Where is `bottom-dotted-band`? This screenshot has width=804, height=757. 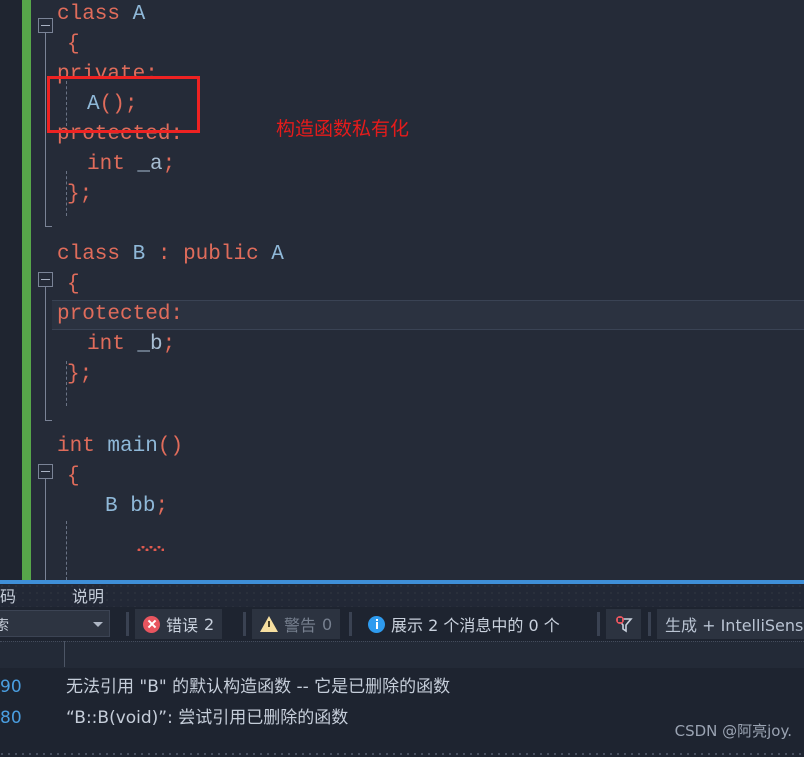 bottom-dotted-band is located at coordinates (402, 754).